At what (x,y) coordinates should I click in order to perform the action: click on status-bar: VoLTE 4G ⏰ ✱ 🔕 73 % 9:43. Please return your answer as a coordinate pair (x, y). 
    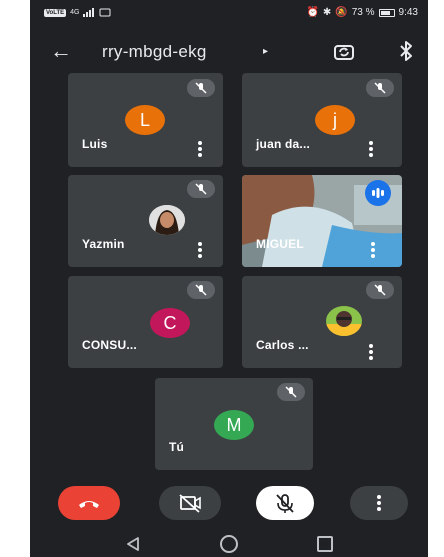
    Looking at the image, I should click on (229, 13).